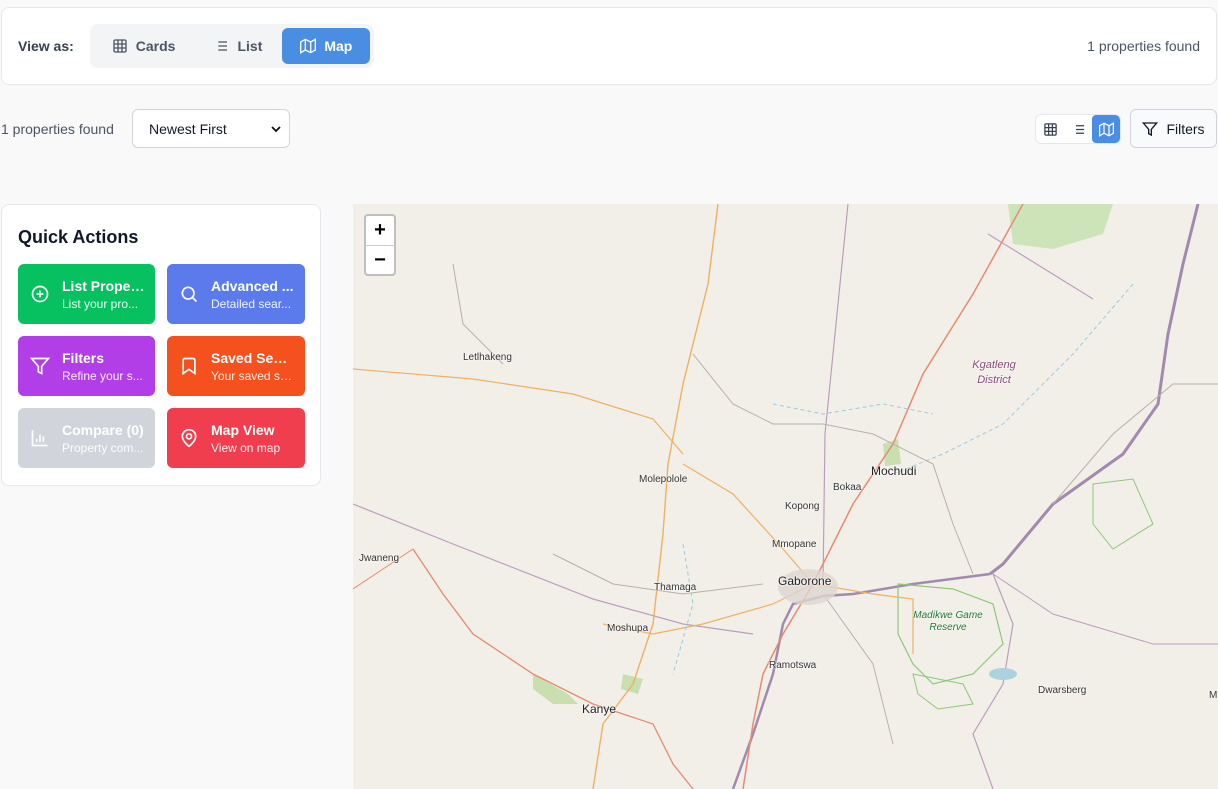 The width and height of the screenshot is (1218, 789). What do you see at coordinates (103, 429) in the screenshot?
I see `qa-title: Compare (0)` at bounding box center [103, 429].